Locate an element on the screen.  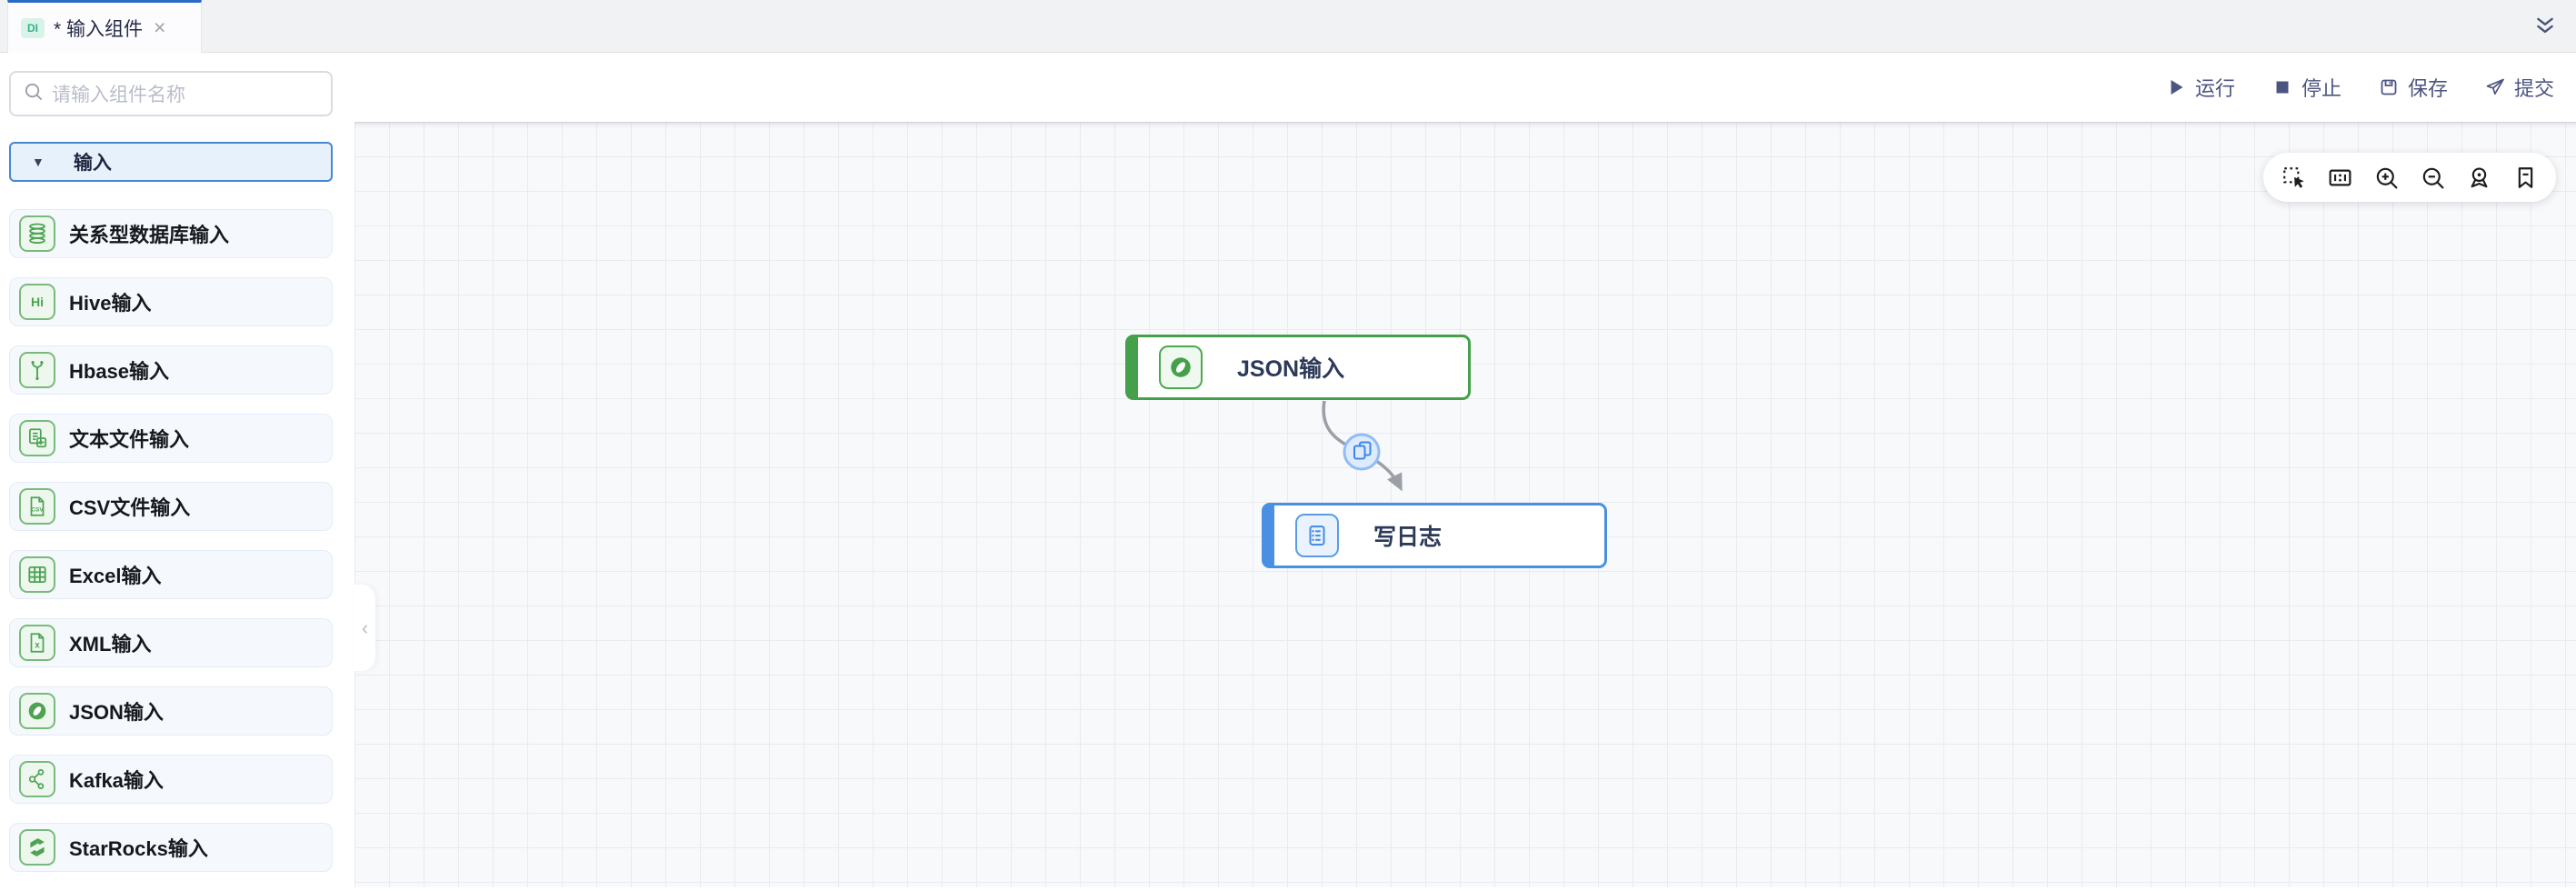
run-icon is located at coordinates (2176, 87).